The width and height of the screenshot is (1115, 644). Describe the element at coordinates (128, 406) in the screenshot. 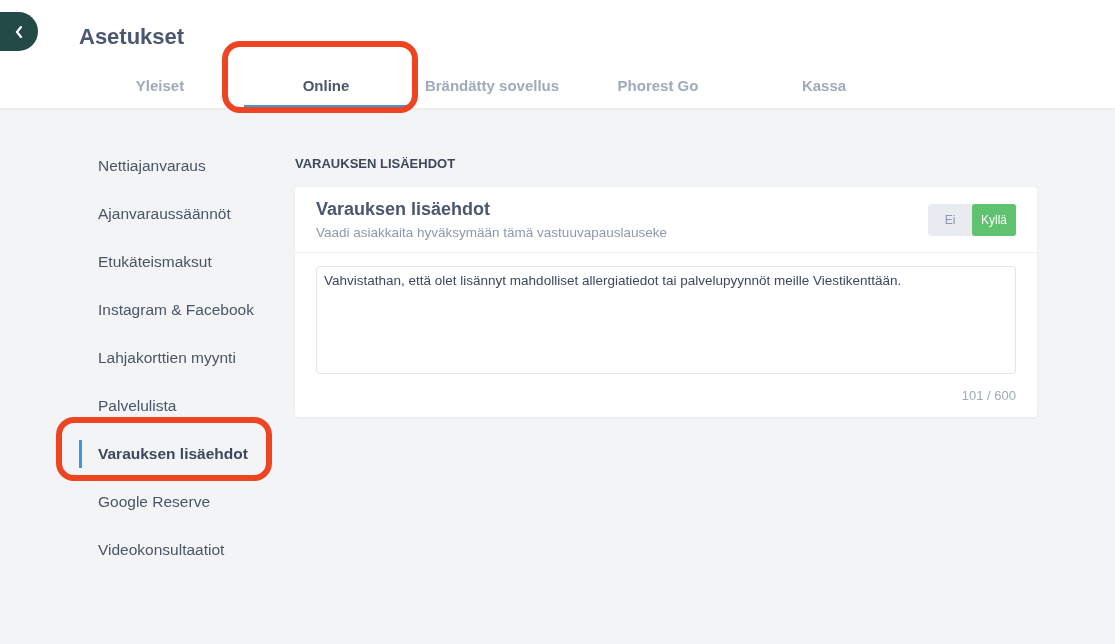

I see `sidebar-item: Palvelulista` at that location.